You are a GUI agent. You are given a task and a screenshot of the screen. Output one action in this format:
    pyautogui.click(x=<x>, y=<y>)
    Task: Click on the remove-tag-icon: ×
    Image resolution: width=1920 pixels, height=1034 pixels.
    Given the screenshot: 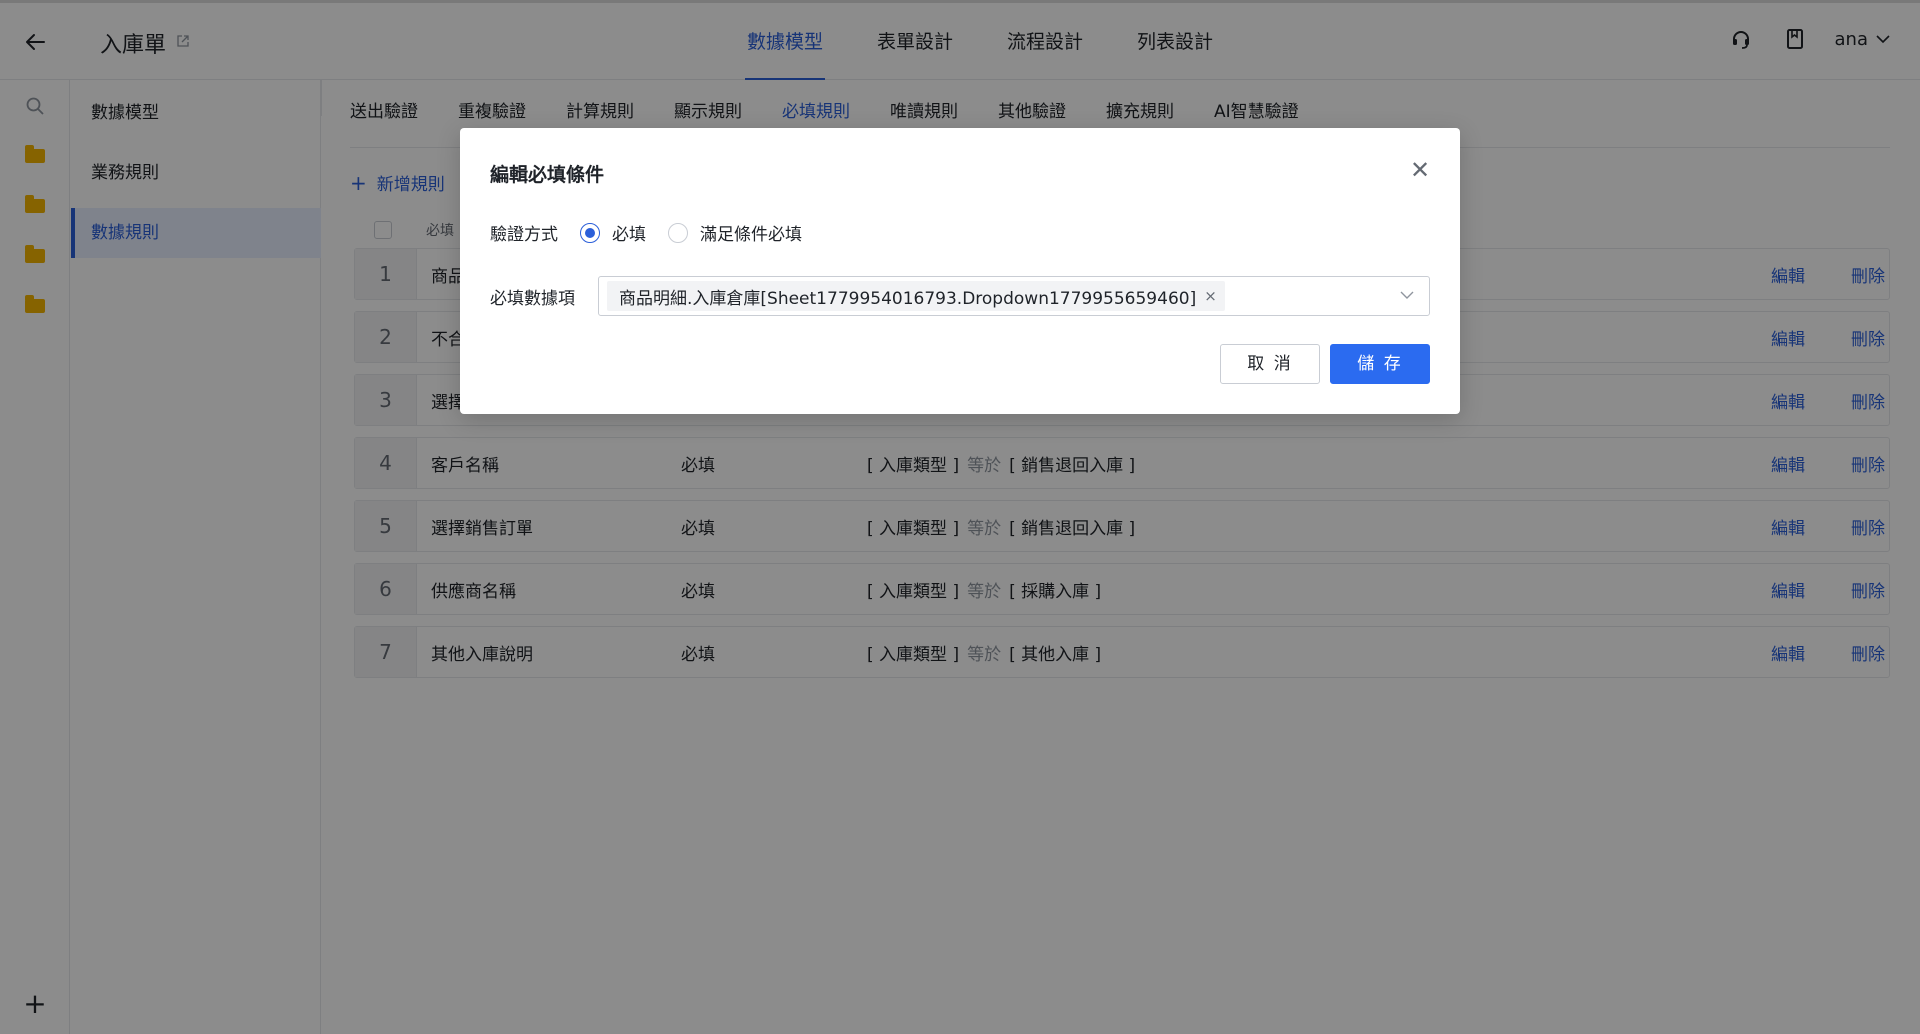 What is the action you would take?
    pyautogui.click(x=1210, y=296)
    